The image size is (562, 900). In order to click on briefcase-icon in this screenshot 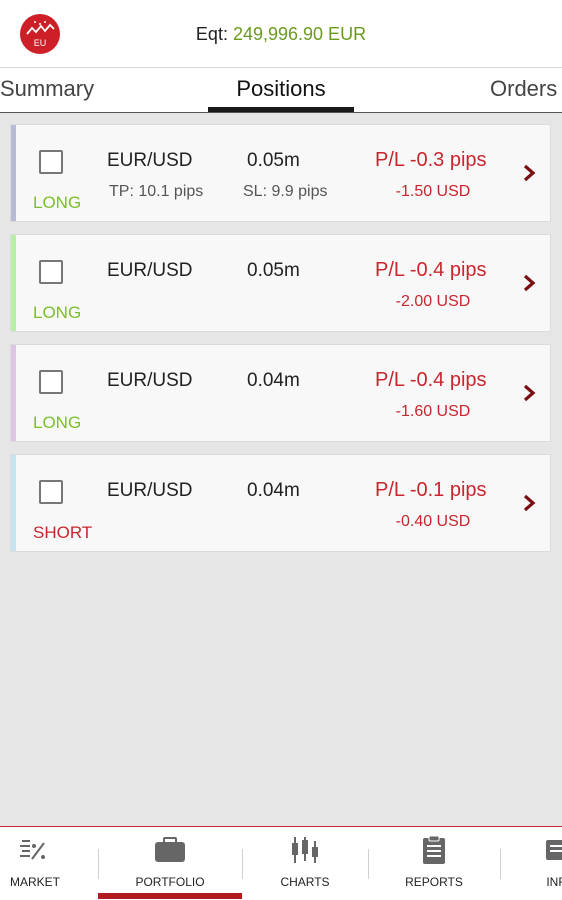, I will do `click(170, 849)`.